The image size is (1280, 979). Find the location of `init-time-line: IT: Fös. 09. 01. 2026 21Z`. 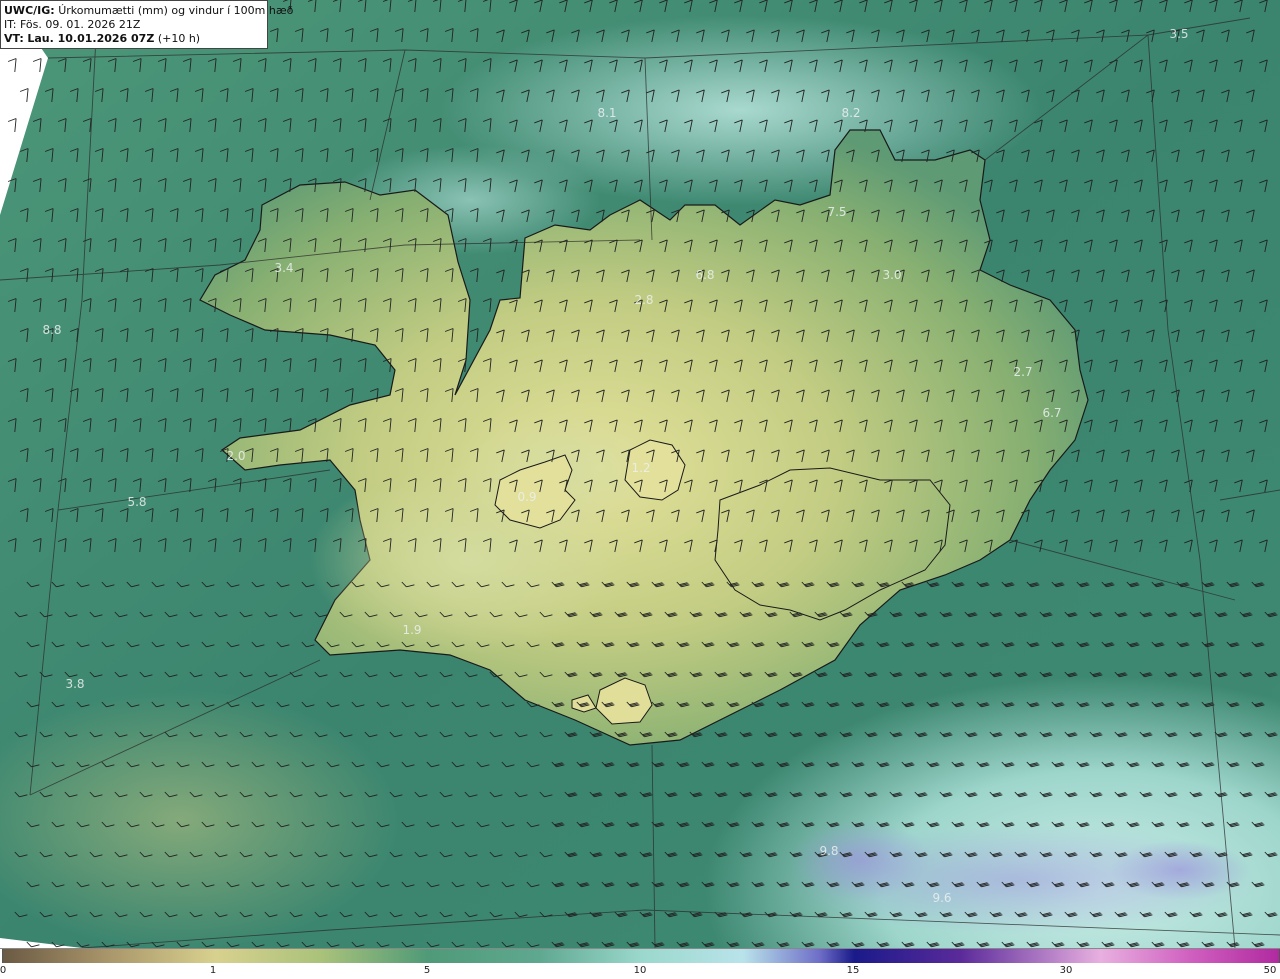

init-time-line: IT: Fös. 09. 01. 2026 21Z is located at coordinates (133, 25).